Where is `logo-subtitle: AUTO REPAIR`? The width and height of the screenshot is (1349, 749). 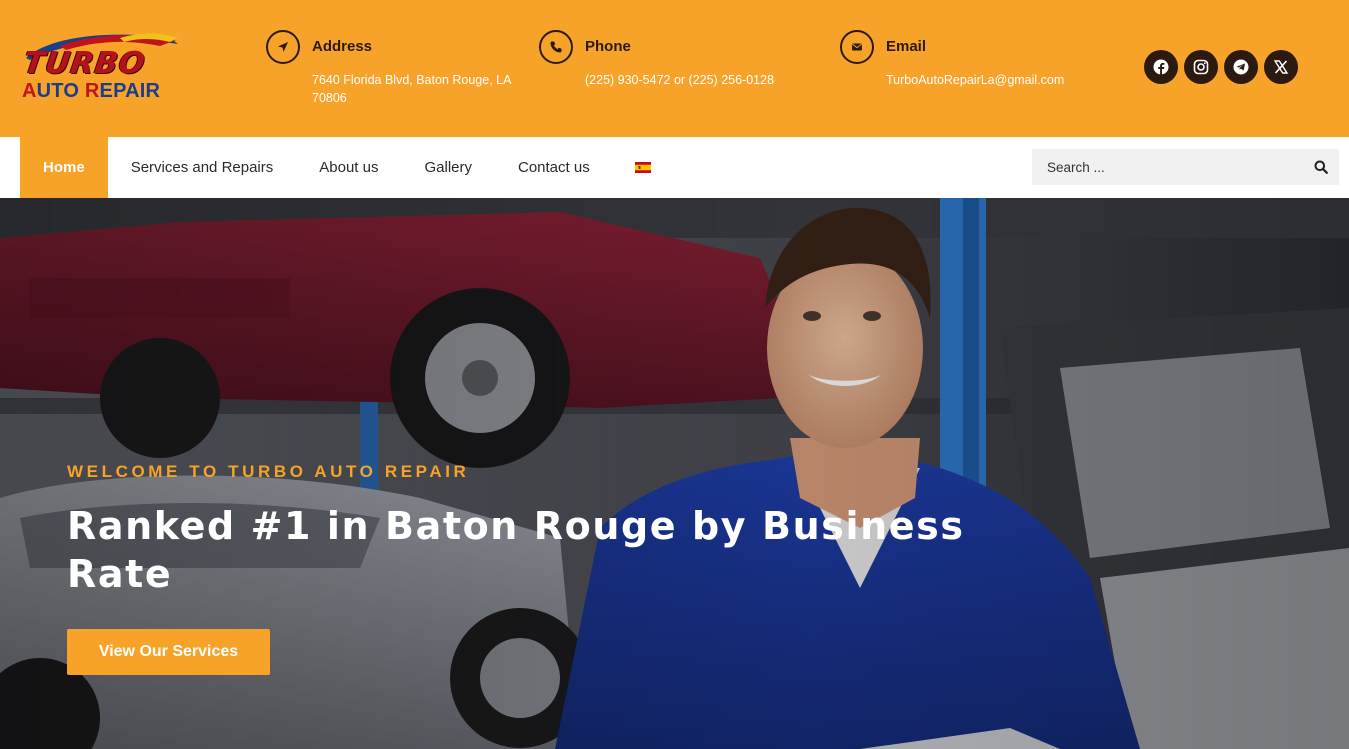
logo-subtitle: AUTO REPAIR is located at coordinates (91, 91).